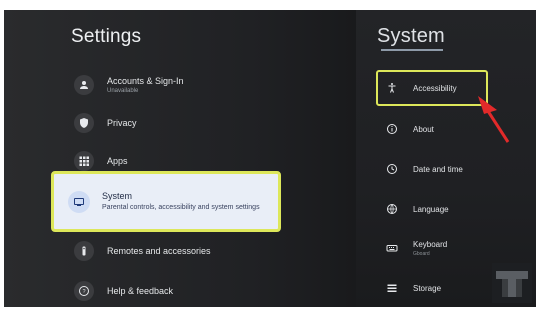 Image resolution: width=540 pixels, height=311 pixels. What do you see at coordinates (392, 209) in the screenshot?
I see `globe-icon` at bounding box center [392, 209].